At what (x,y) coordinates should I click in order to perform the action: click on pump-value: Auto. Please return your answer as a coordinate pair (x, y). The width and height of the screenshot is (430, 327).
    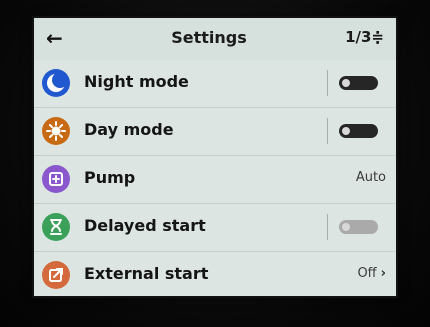
    Looking at the image, I should click on (371, 177).